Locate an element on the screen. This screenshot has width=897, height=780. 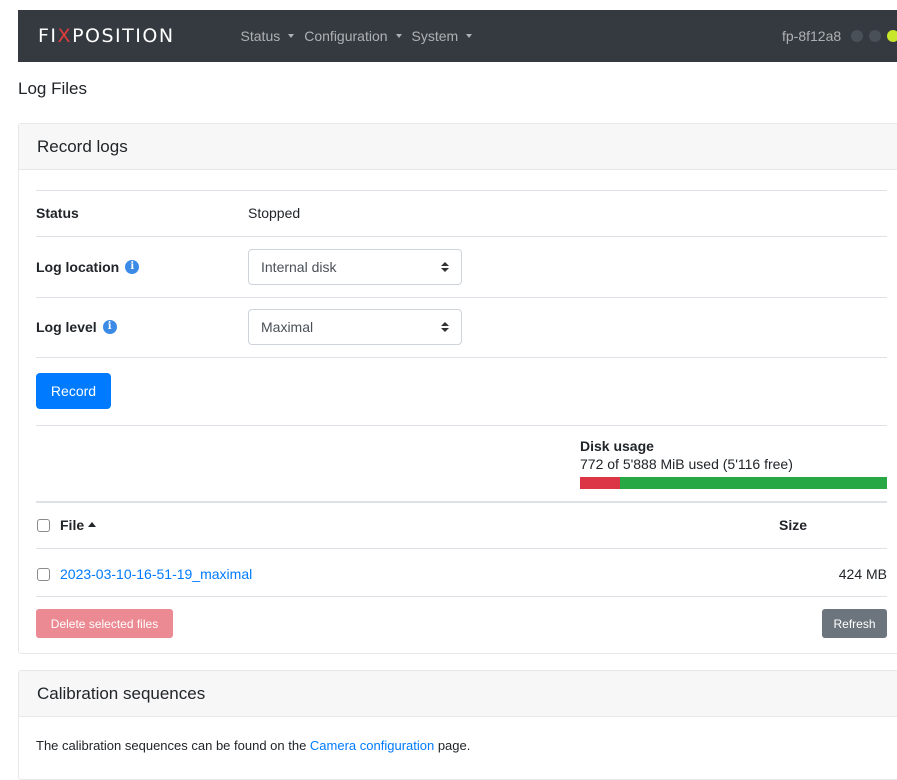
calibration-header: Calibration sequences is located at coordinates (458, 694).